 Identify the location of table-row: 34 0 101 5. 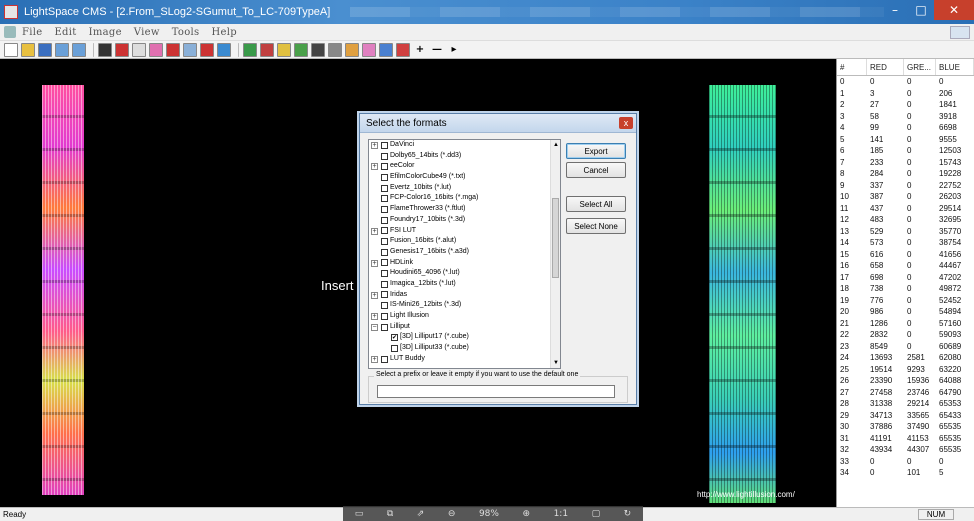
(905, 473).